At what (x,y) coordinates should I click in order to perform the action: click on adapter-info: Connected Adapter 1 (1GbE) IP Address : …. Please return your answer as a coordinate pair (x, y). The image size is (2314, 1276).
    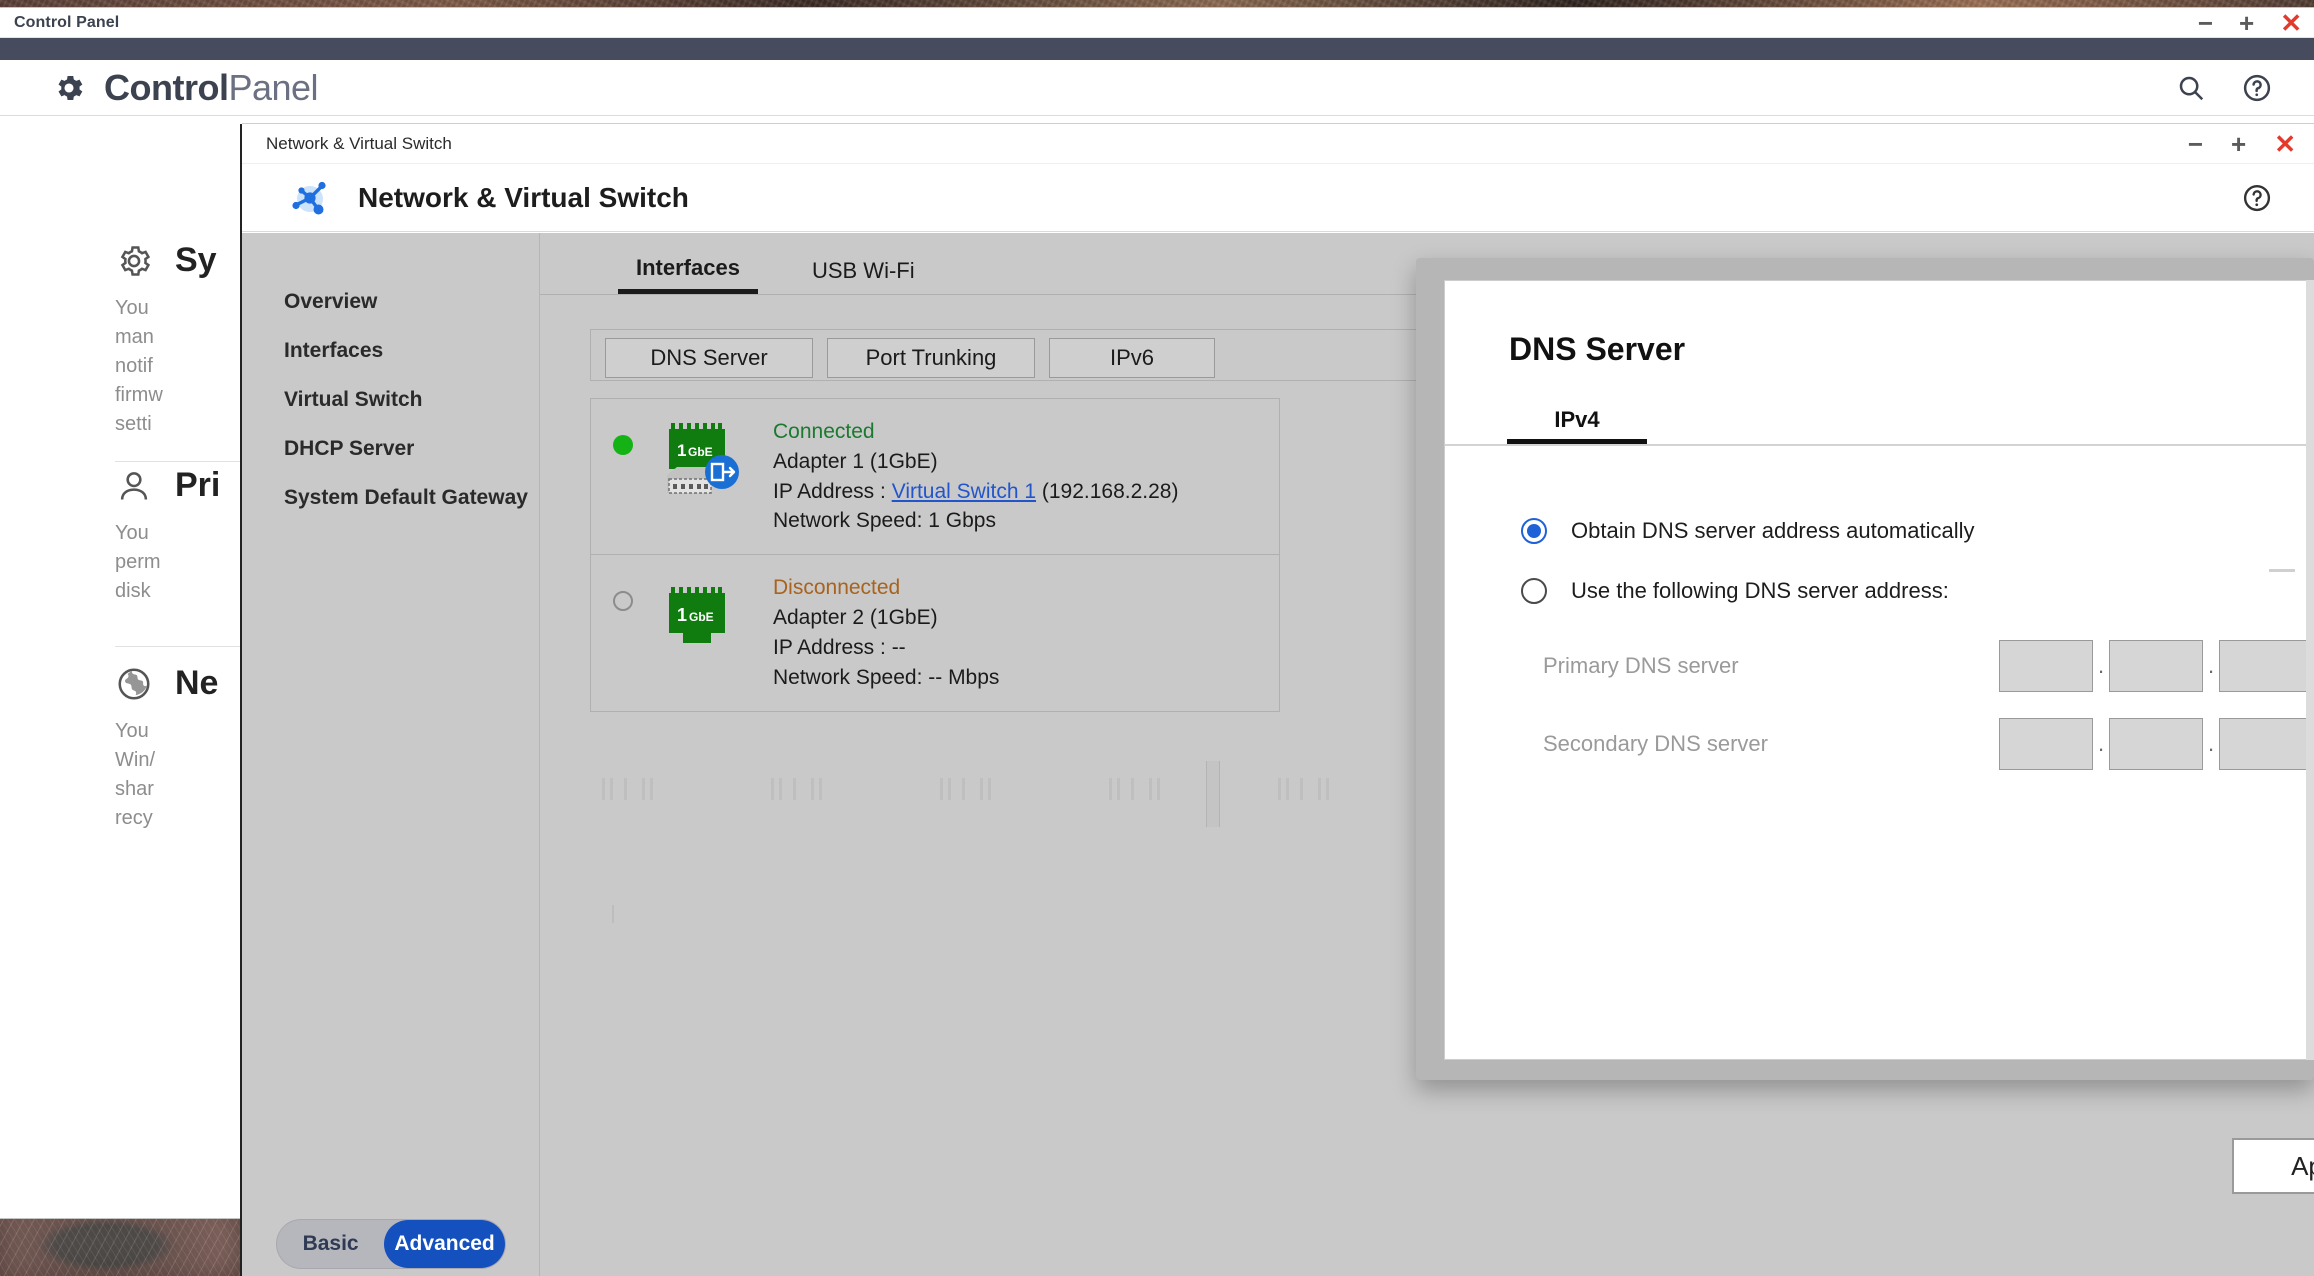
    Looking at the image, I should click on (975, 476).